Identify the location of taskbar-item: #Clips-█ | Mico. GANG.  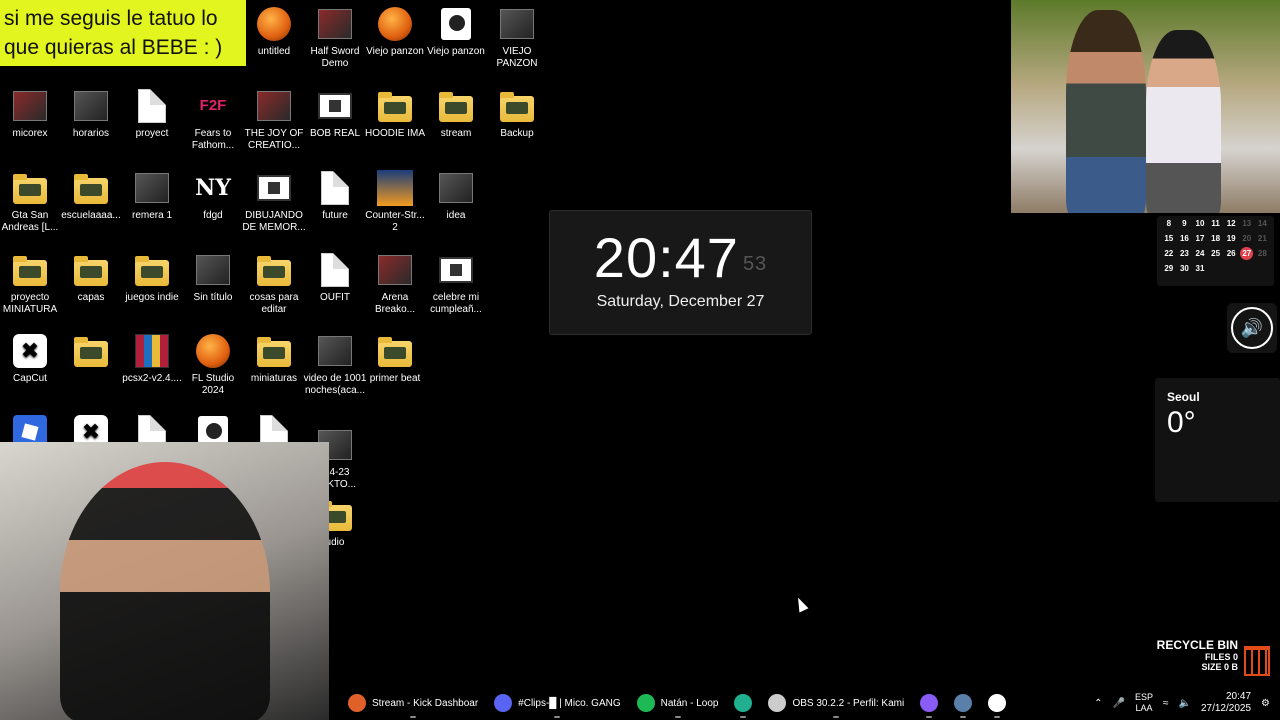
(557, 703).